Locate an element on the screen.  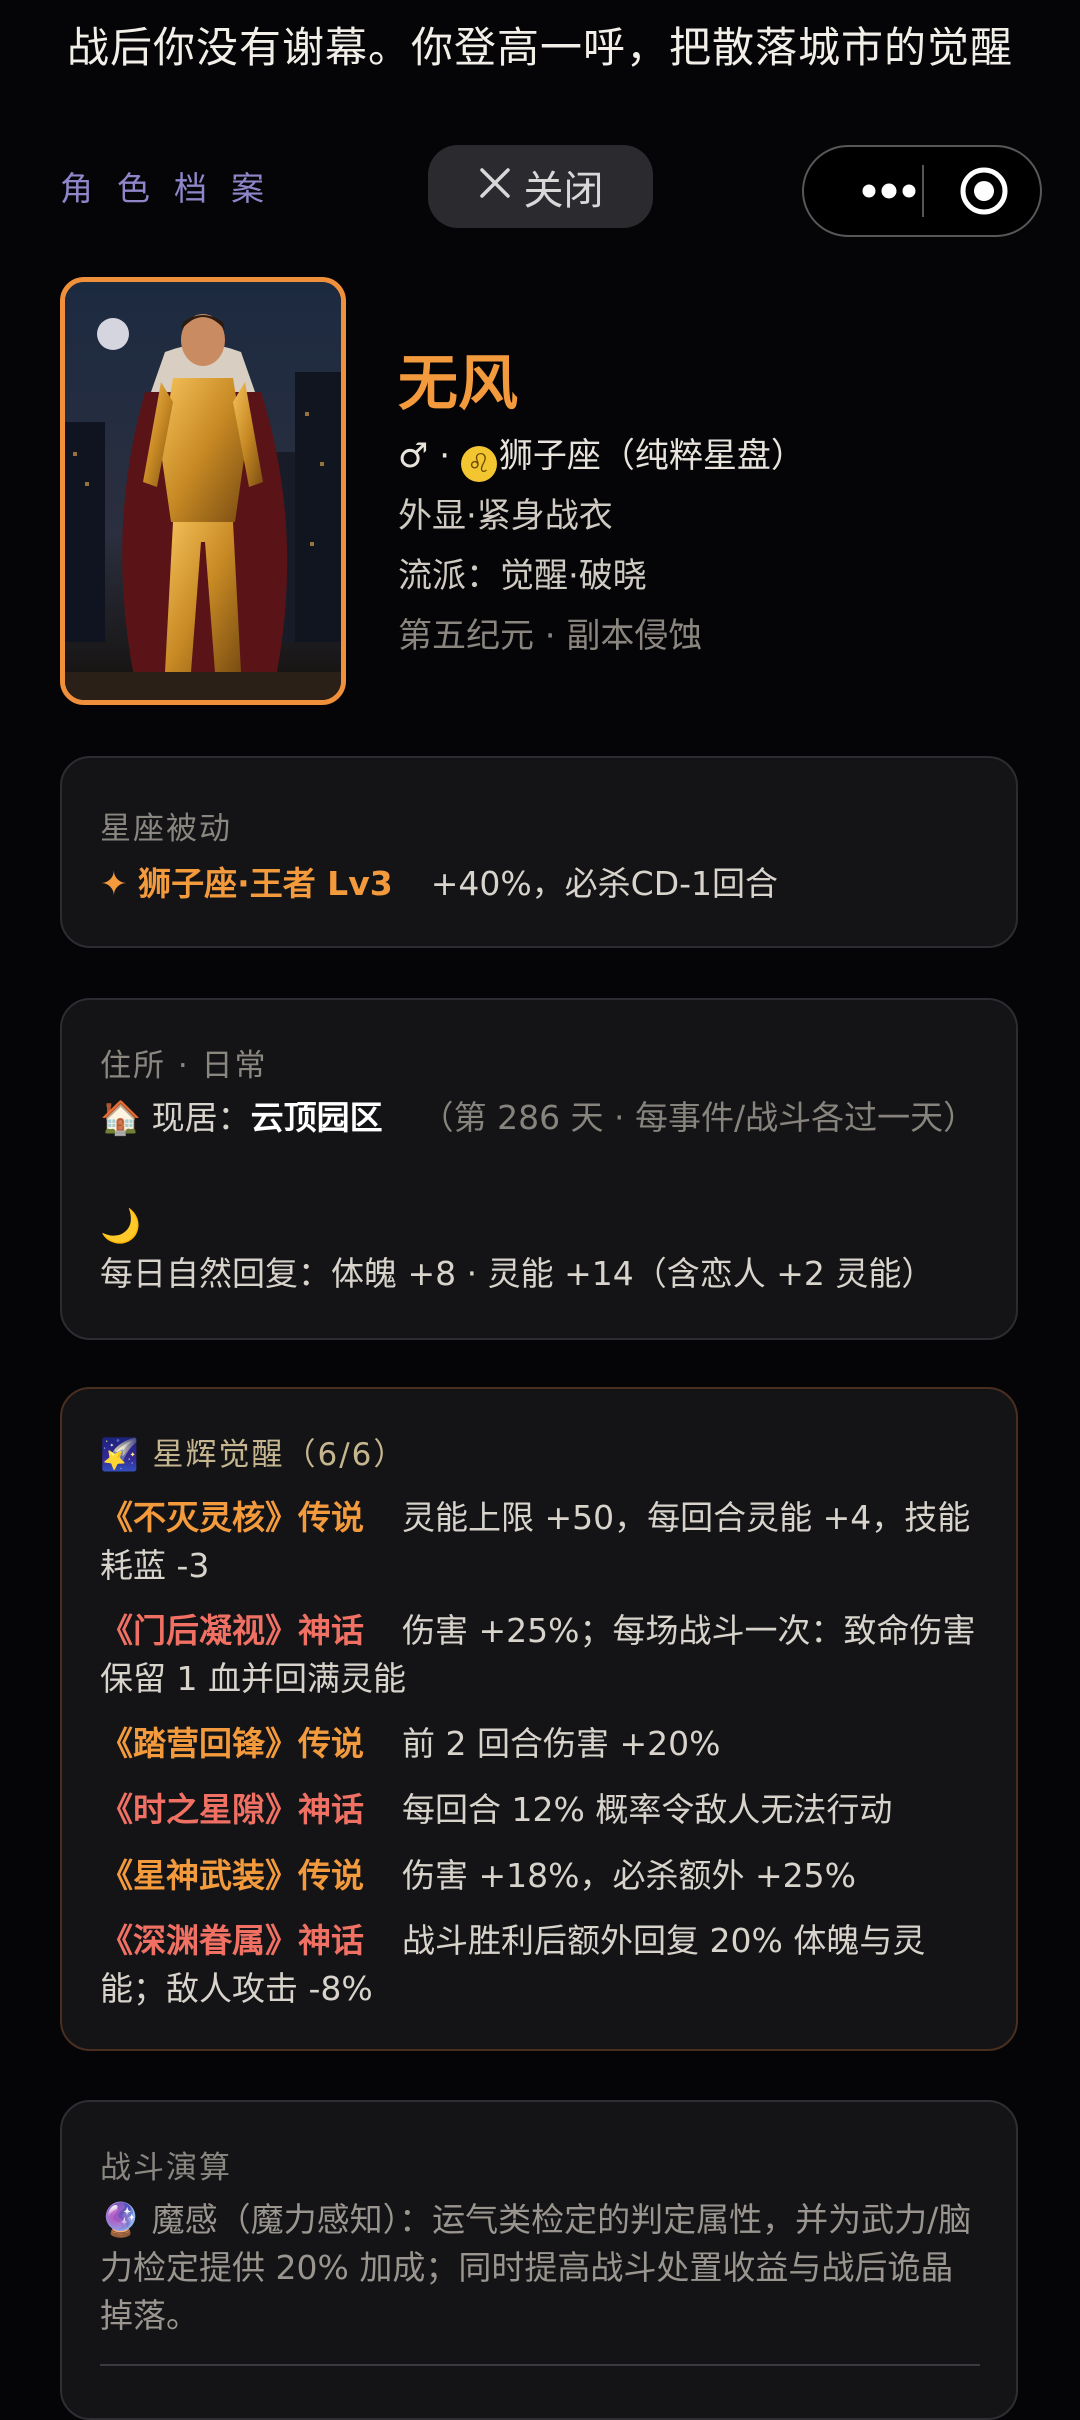
miniprogram-capsule is located at coordinates (922, 191).